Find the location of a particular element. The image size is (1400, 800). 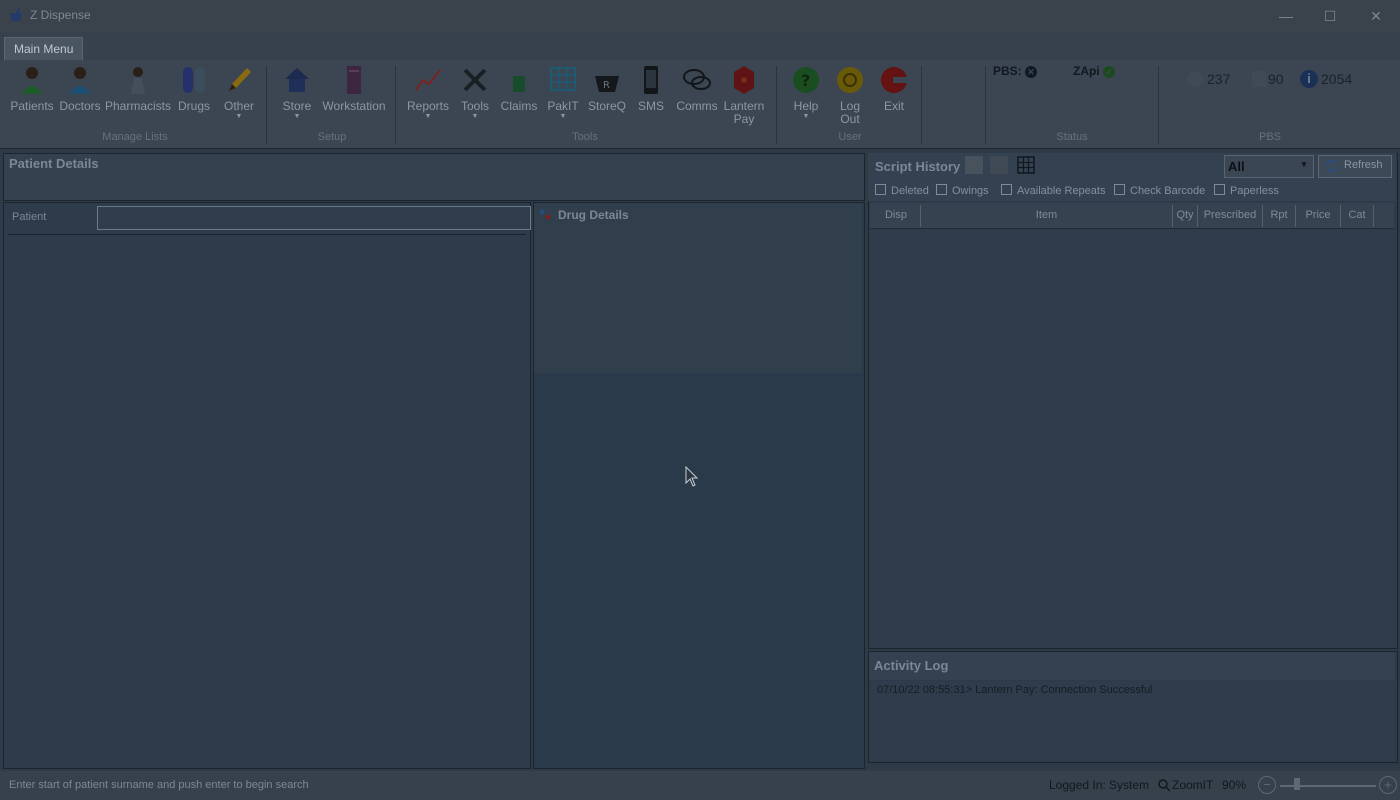

column-header-rpt: Rpt is located at coordinates (1279, 215).